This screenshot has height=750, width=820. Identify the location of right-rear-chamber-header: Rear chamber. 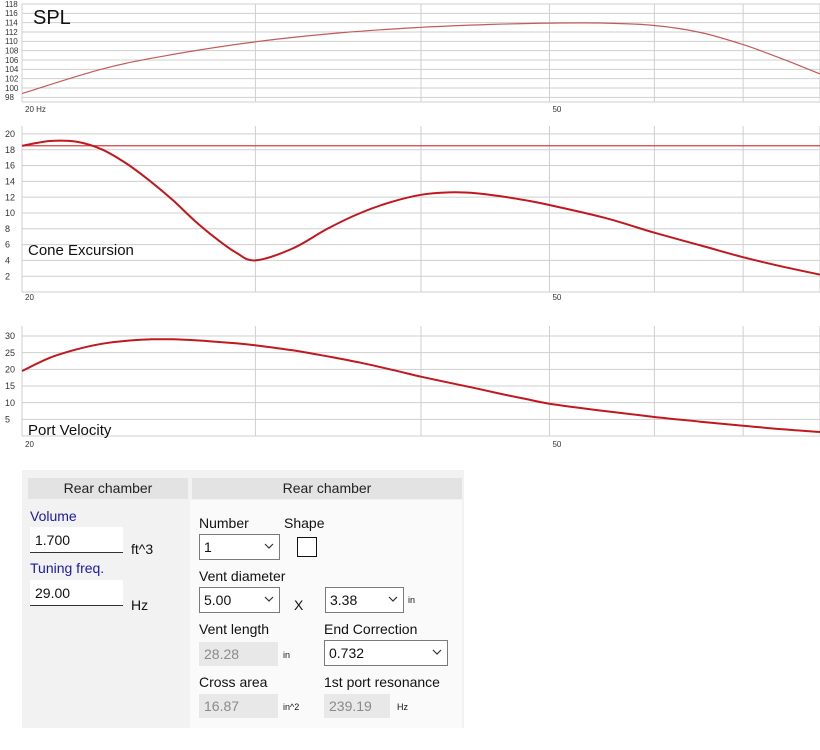
(327, 488).